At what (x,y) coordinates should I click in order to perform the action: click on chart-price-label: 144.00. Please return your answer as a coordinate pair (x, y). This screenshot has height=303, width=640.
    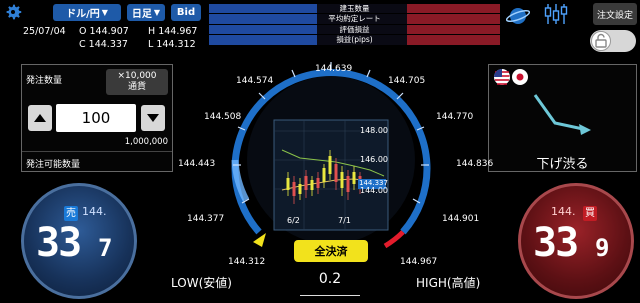
    Looking at the image, I should click on (374, 190).